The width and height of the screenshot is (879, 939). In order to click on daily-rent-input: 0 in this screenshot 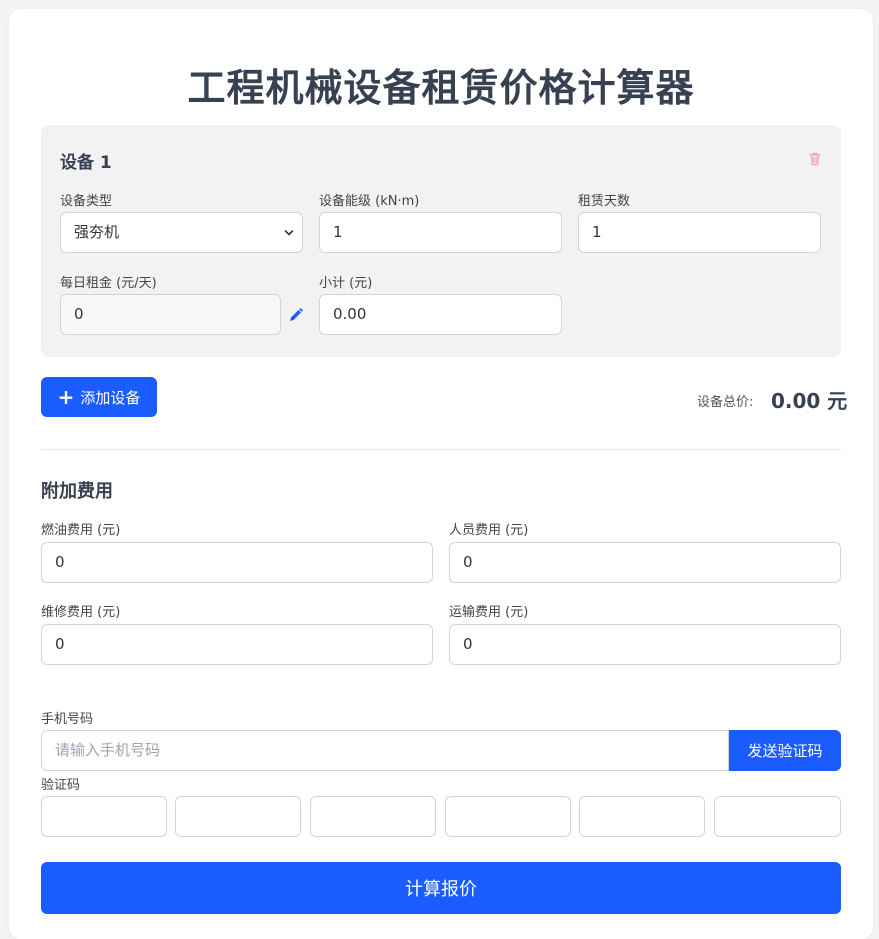, I will do `click(170, 314)`.